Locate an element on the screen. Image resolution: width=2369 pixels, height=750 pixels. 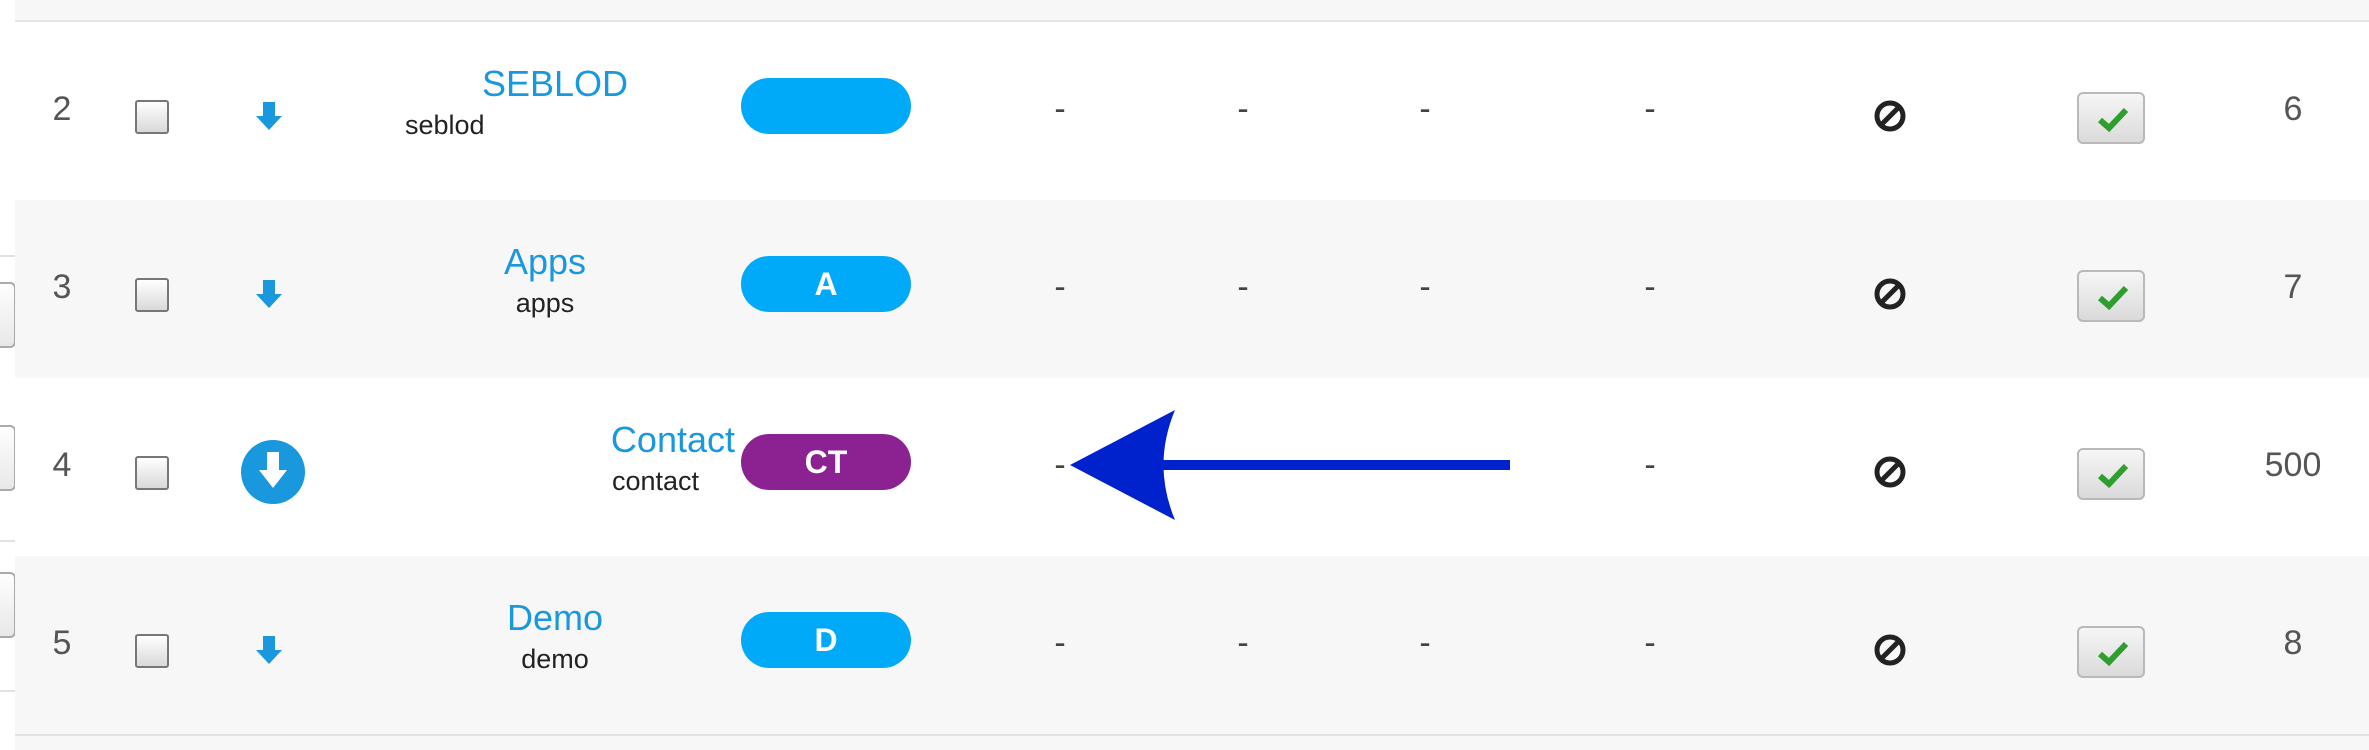
arrow-down-circle-icon is located at coordinates (273, 472).